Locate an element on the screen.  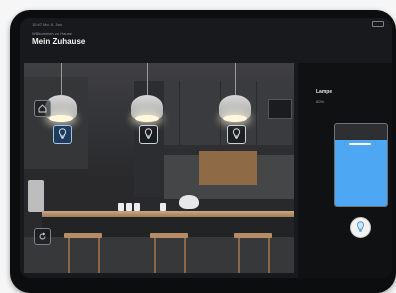
home-button is located at coordinates (42, 108).